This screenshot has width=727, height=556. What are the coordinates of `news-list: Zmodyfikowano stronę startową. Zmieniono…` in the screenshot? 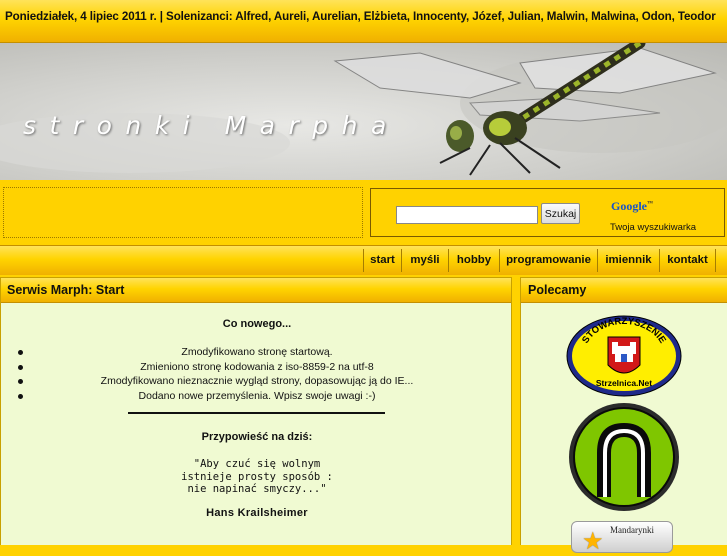 It's located at (257, 374).